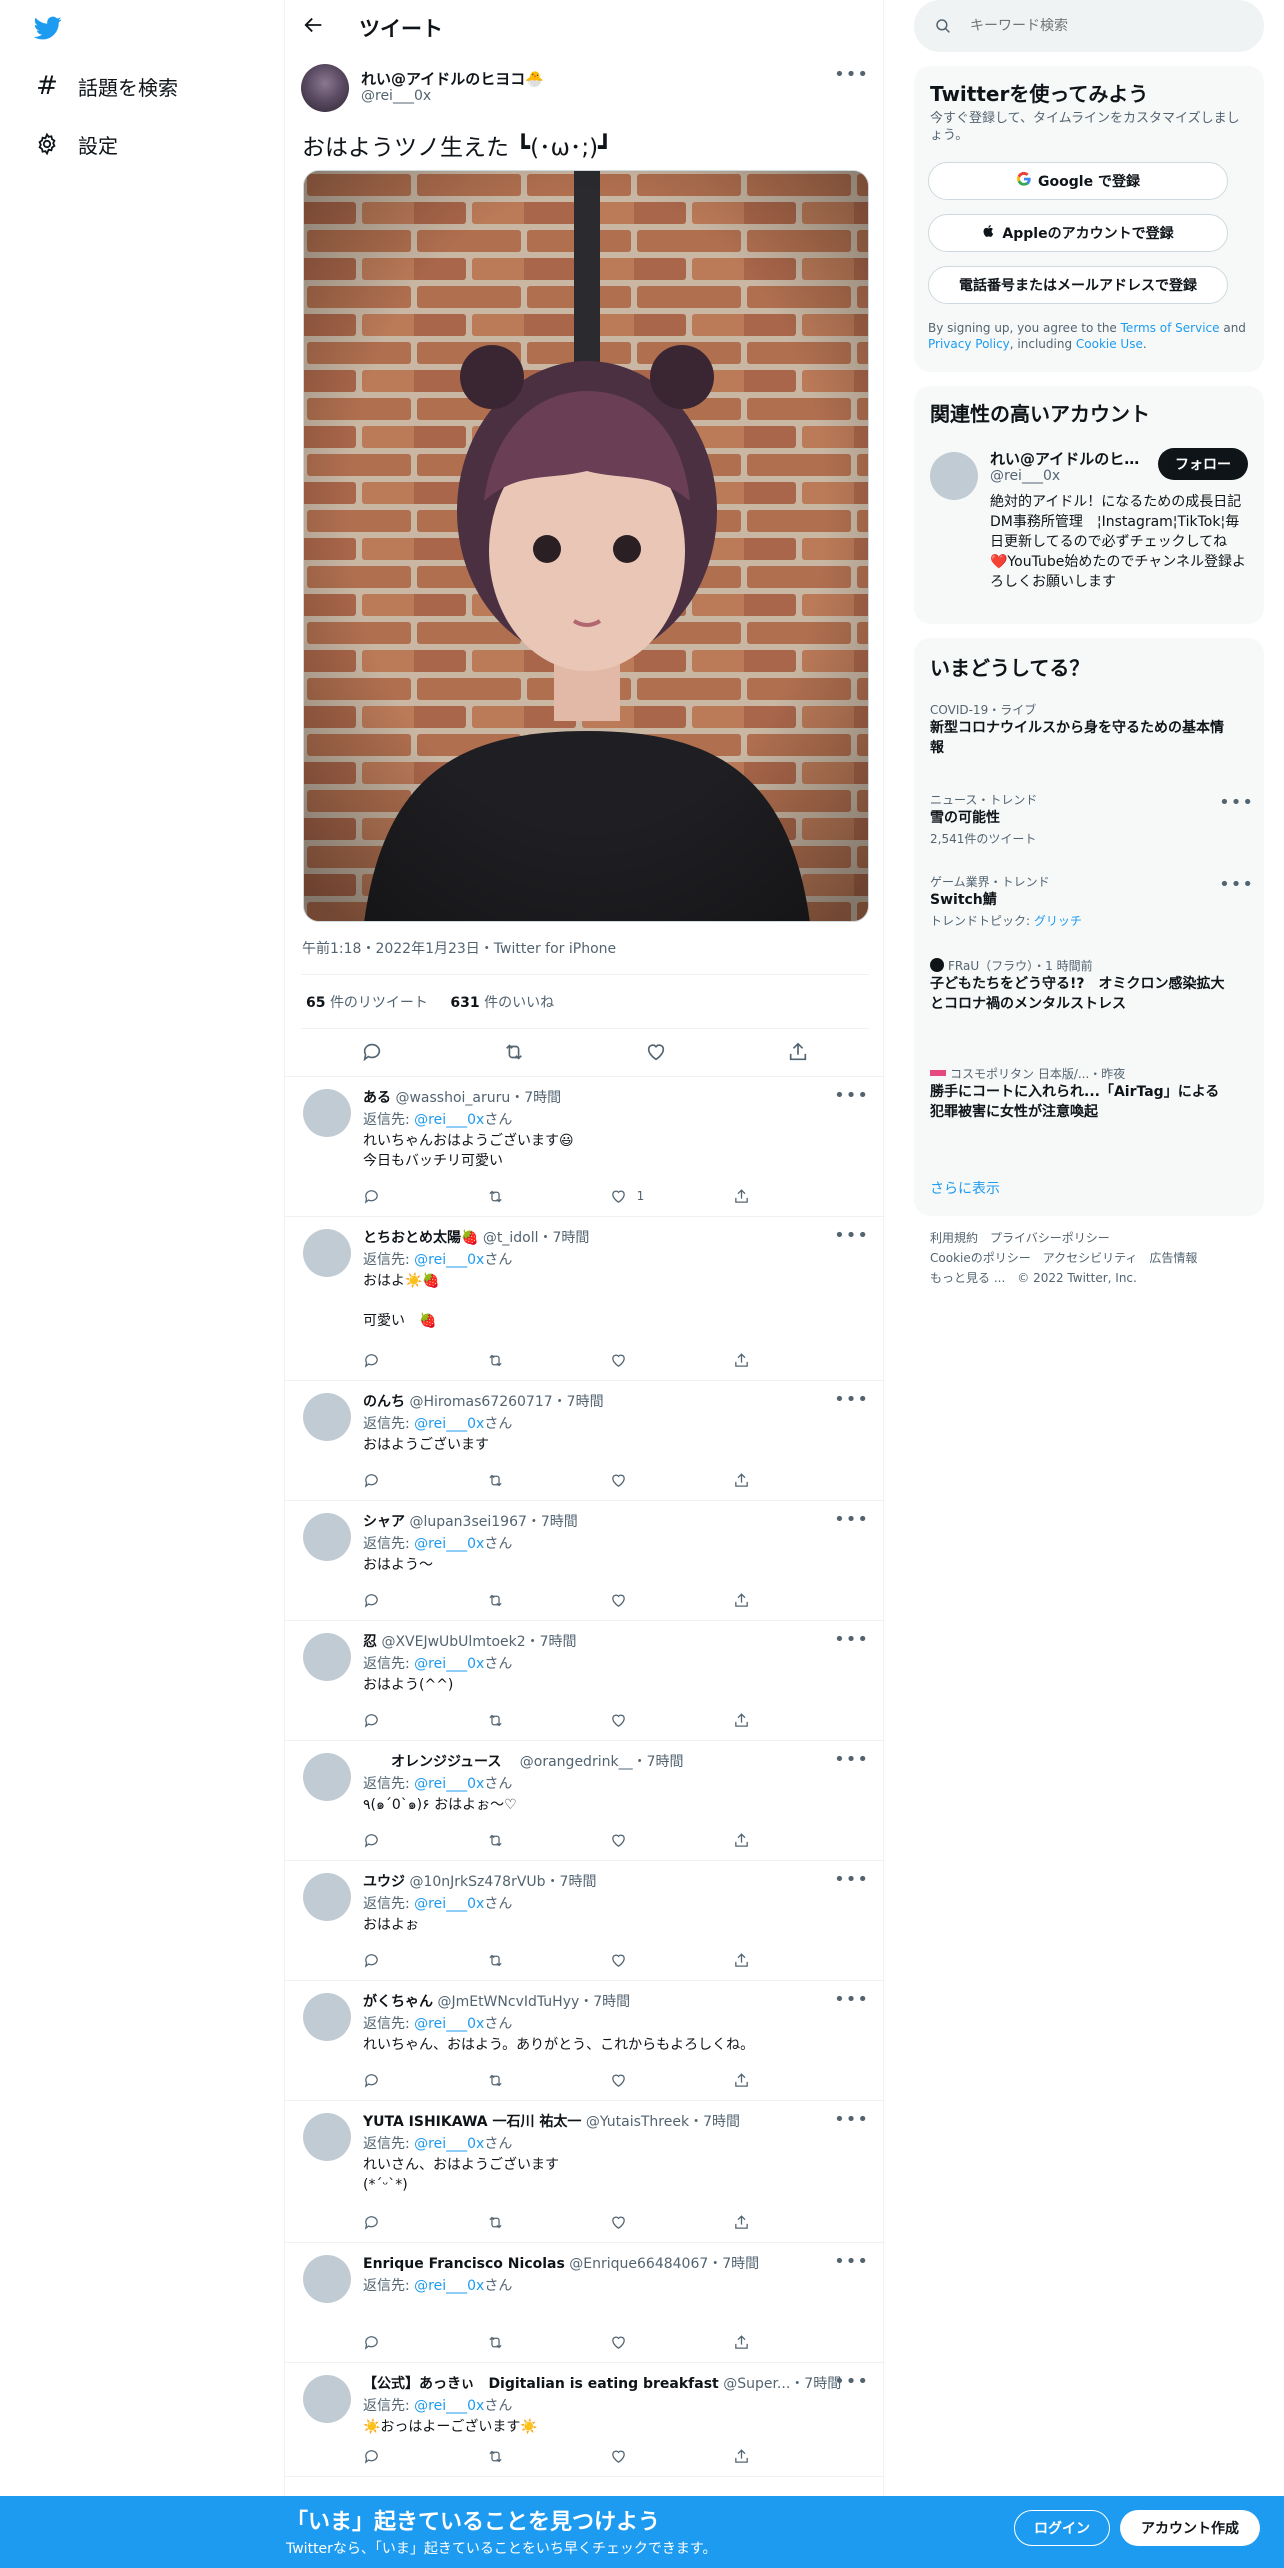 This screenshot has width=1284, height=2568. What do you see at coordinates (370, 1642) in the screenshot?
I see `reply-author-name: 忍` at bounding box center [370, 1642].